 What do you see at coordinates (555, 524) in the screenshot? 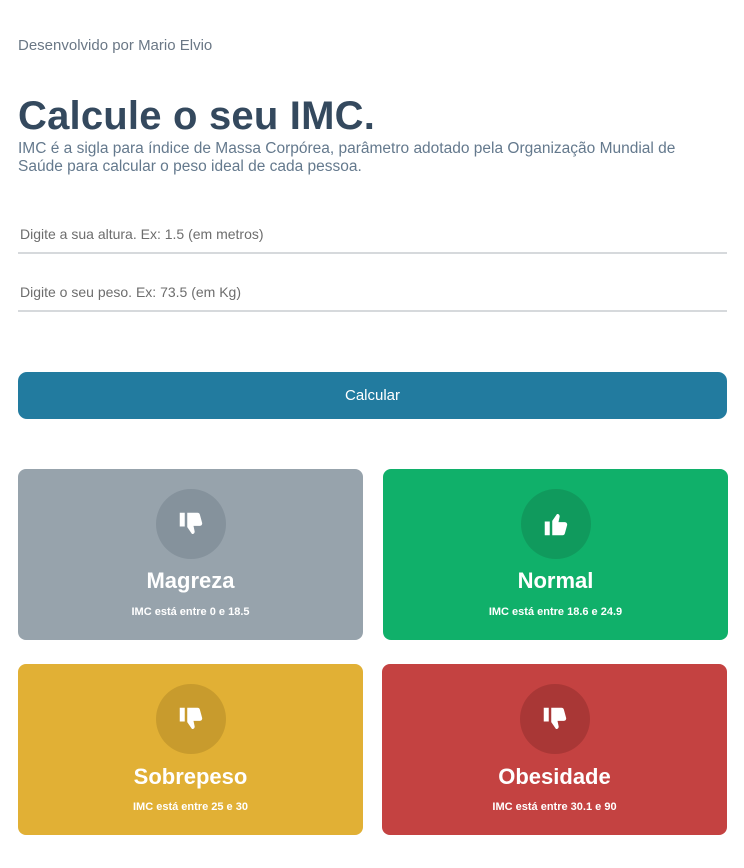
I see `thumbs-up-icon` at bounding box center [555, 524].